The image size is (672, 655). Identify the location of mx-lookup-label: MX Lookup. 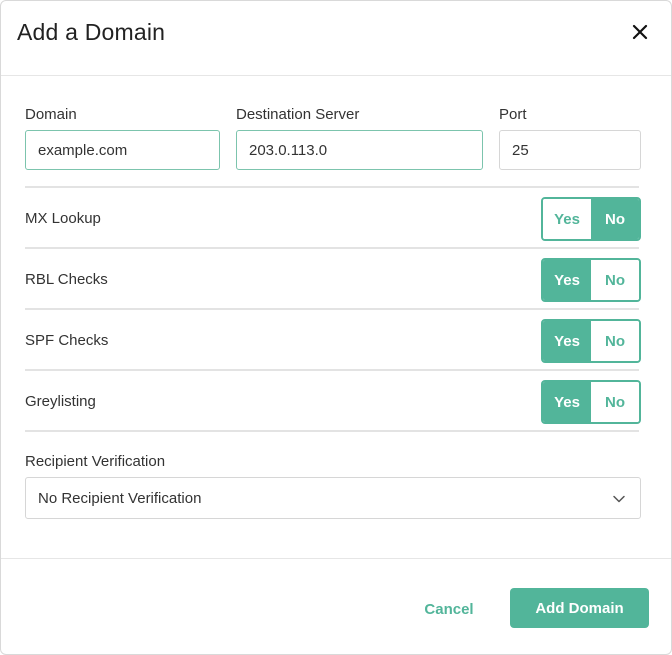
(63, 218).